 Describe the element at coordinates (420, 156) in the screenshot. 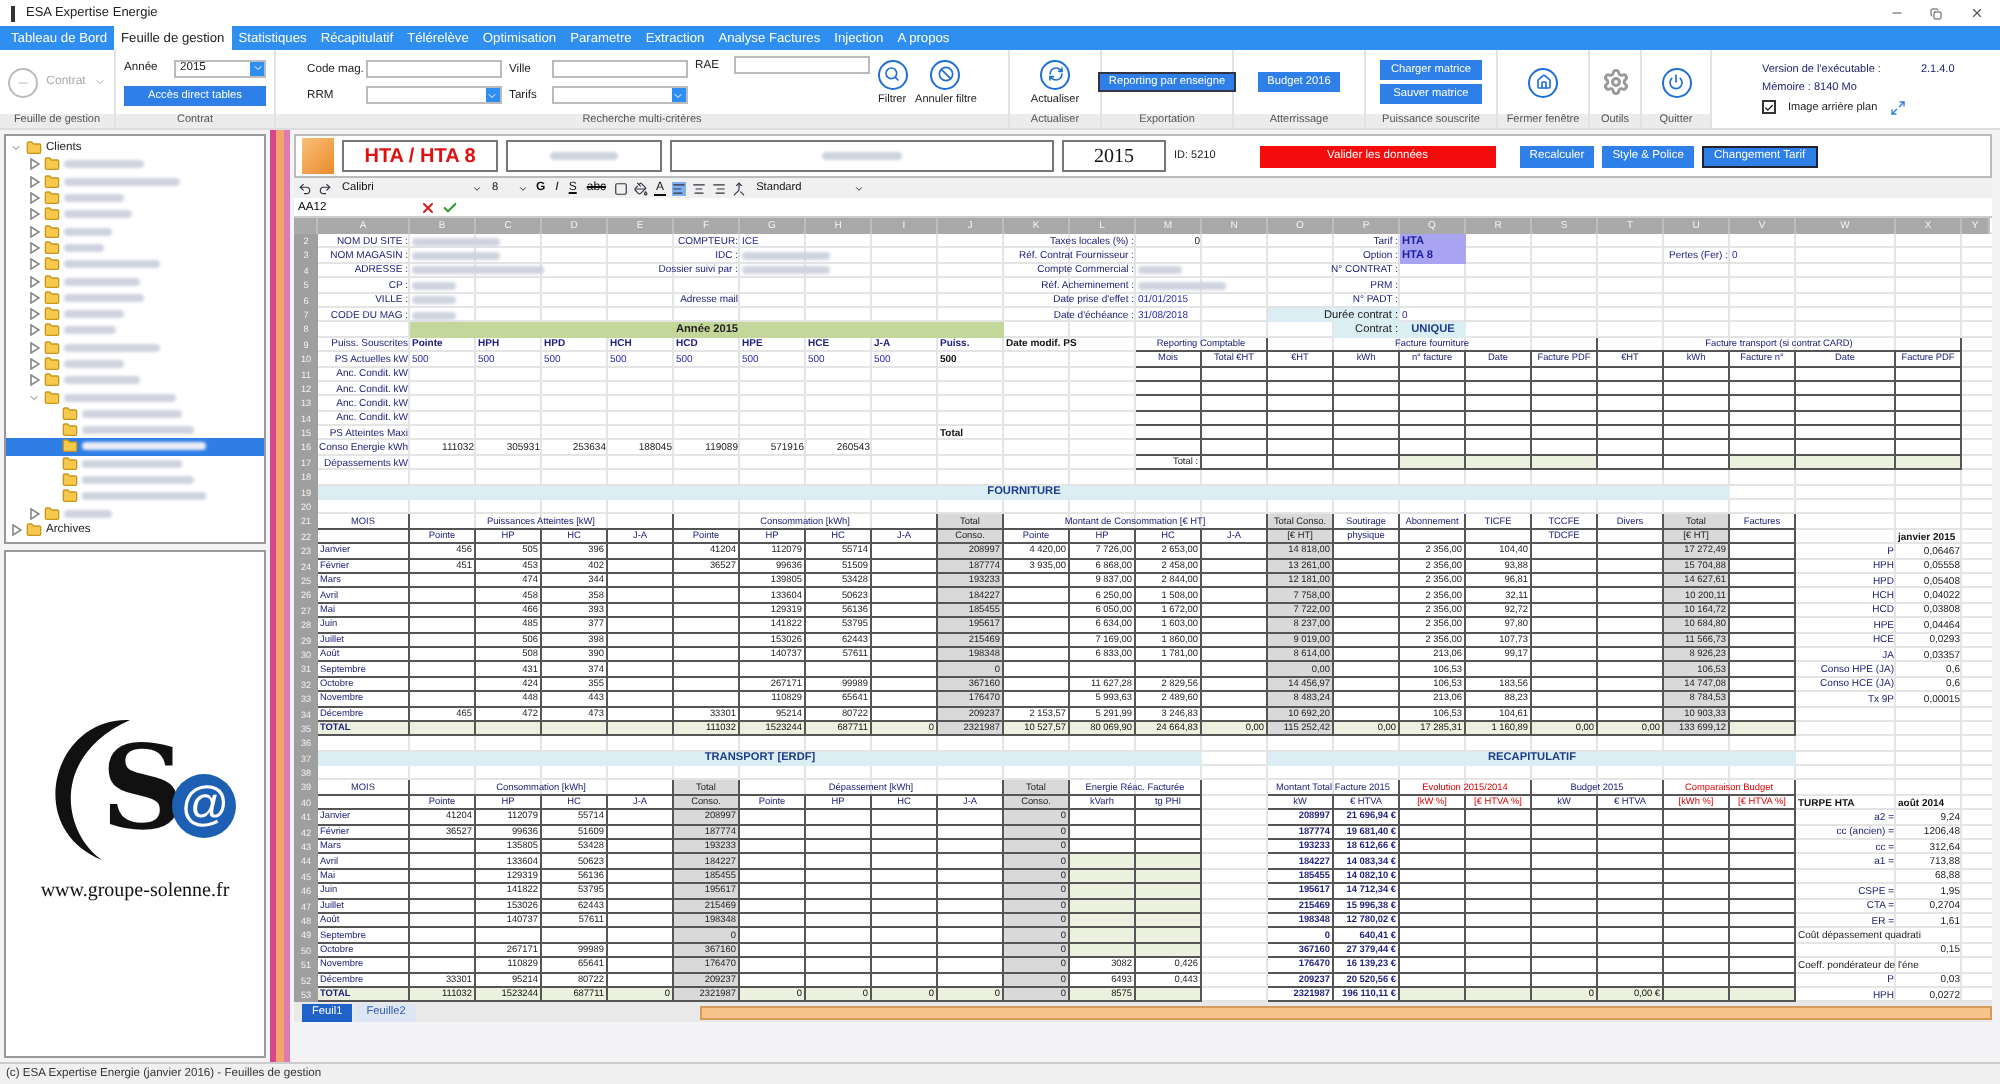

I see `tariff-title: HTA / HTA 8` at that location.